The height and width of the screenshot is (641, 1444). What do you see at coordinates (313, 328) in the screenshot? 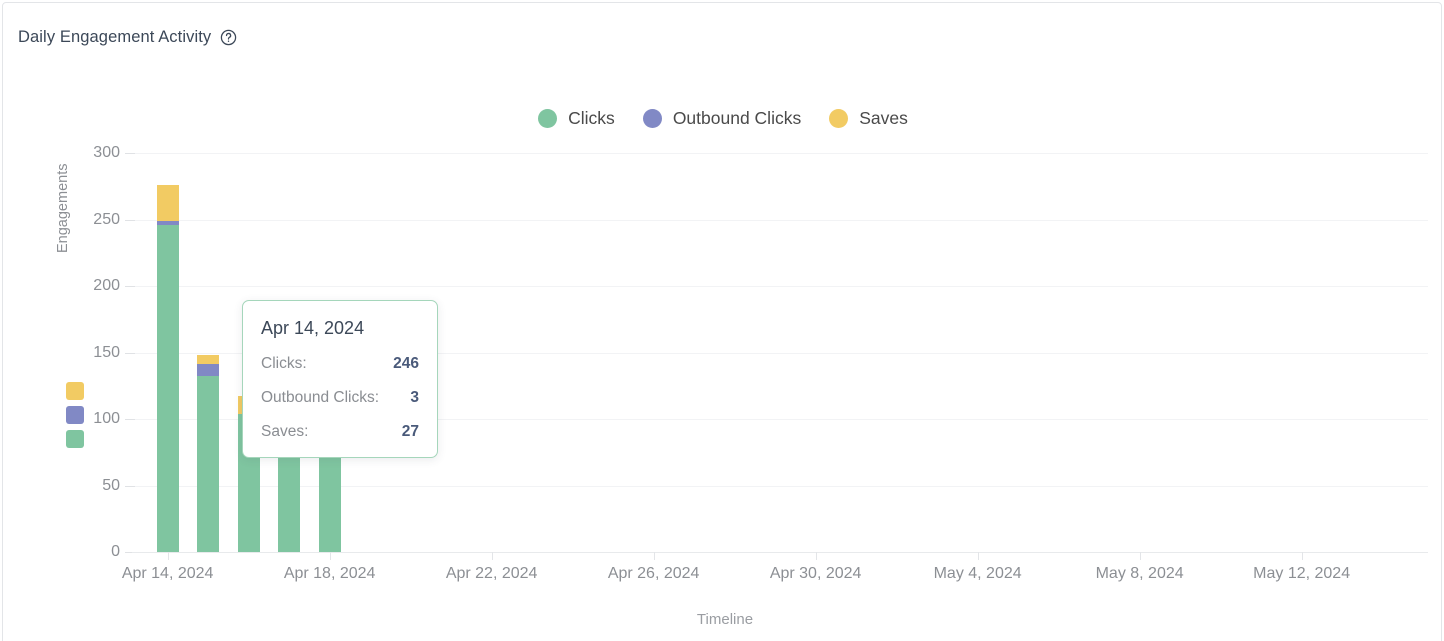
I see `tooltip-date: Apr 14, 2024` at bounding box center [313, 328].